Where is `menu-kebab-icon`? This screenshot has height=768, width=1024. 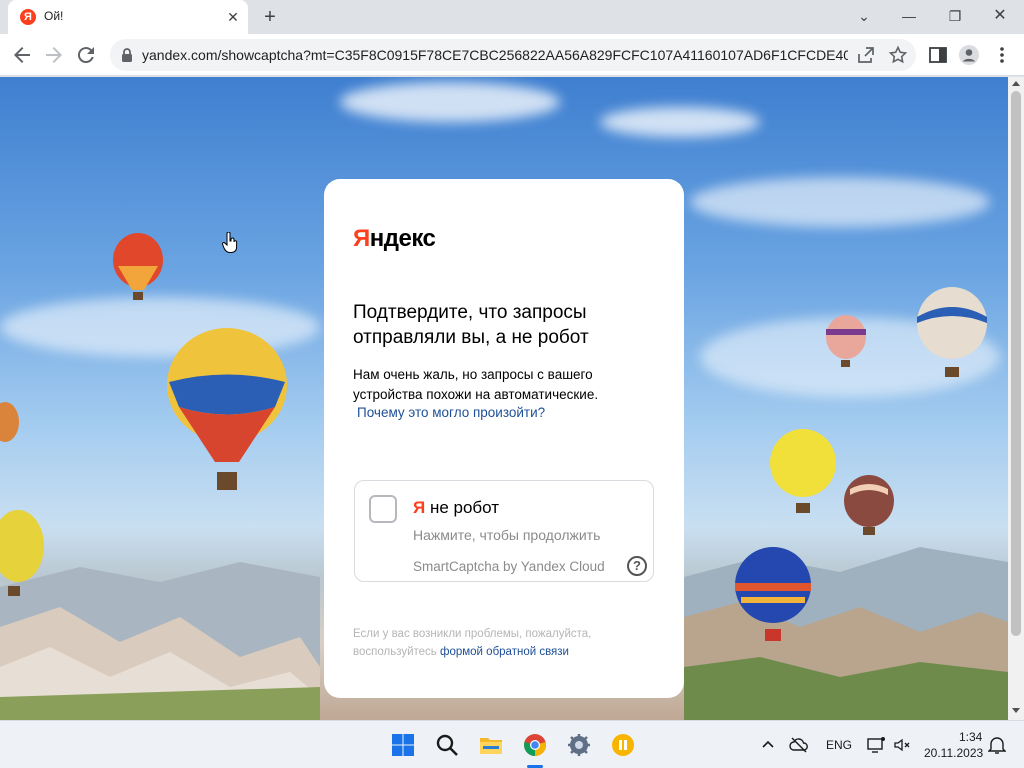
menu-kebab-icon is located at coordinates (1002, 55).